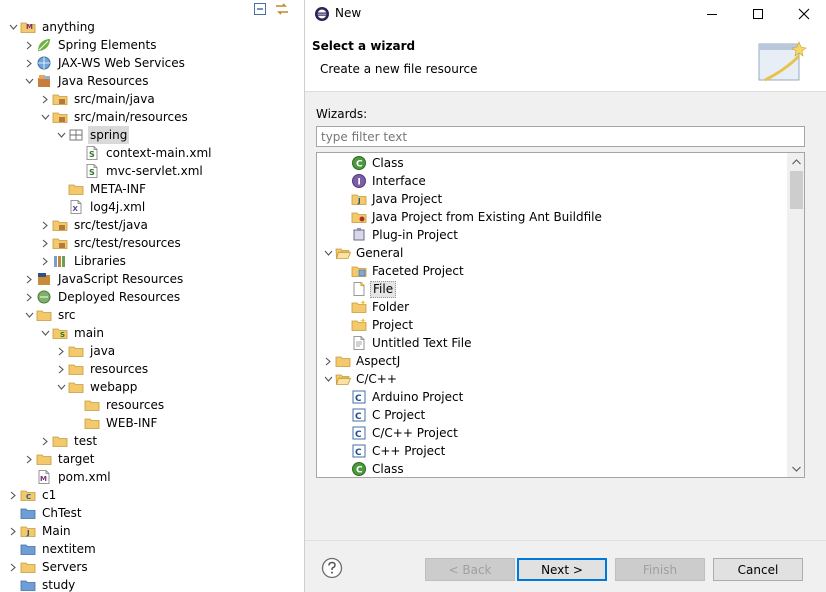  Describe the element at coordinates (152, 441) in the screenshot. I see `tree-item: test` at that location.